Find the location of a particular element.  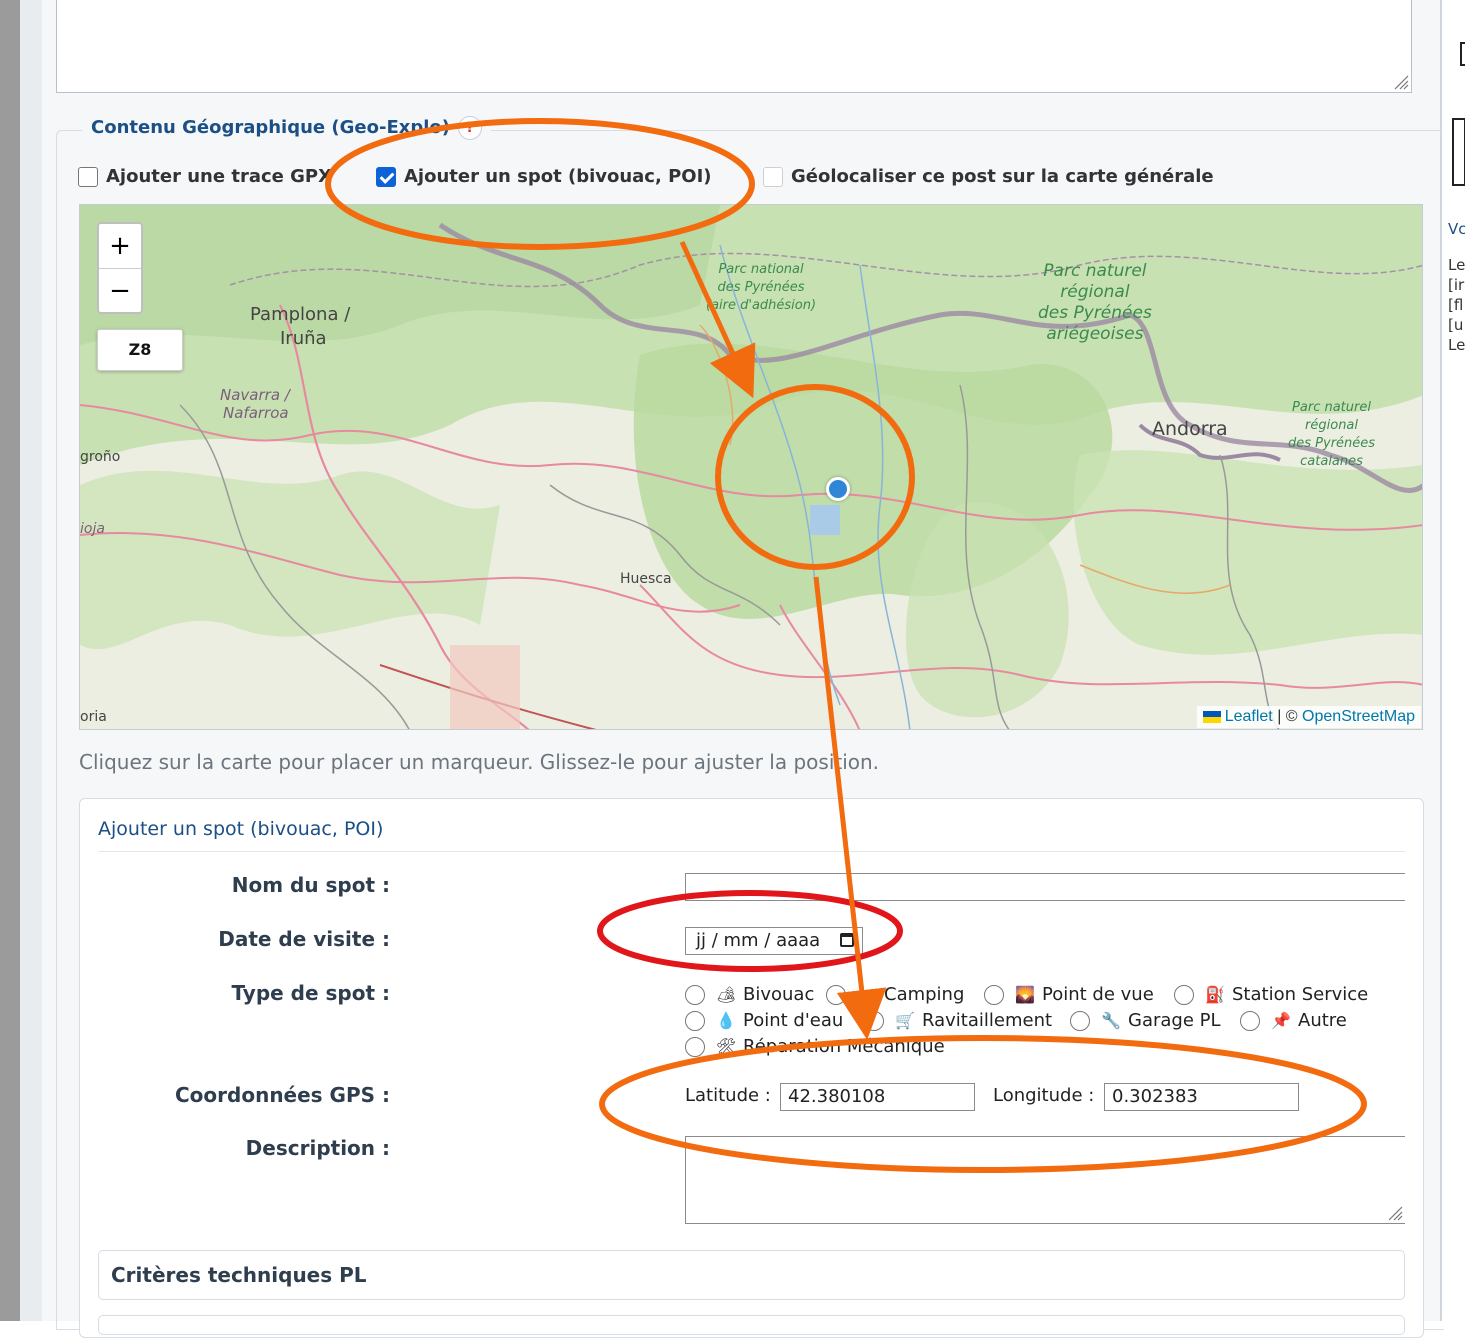

sidebar-line-5: [u is located at coordinates (1456, 325).